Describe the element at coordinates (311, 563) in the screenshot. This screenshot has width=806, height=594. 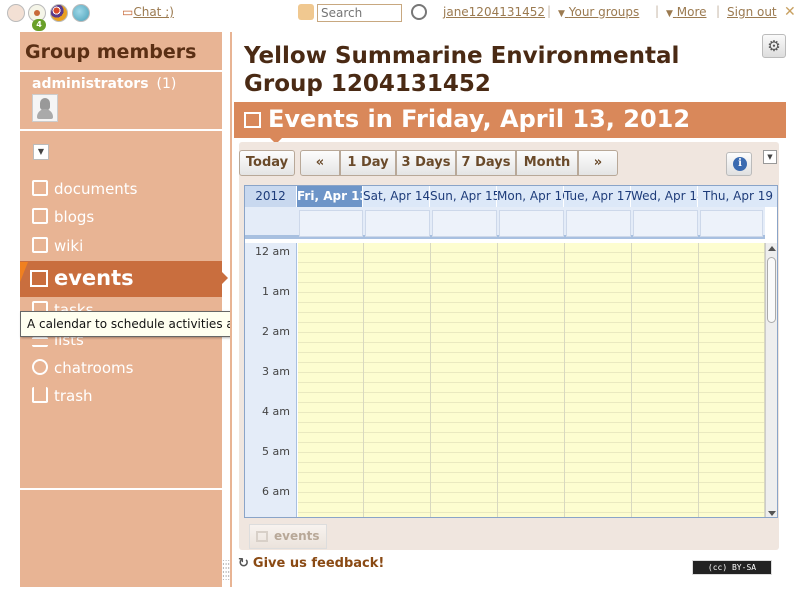
I see `feedback-link: ↻ Give us feedback!` at that location.